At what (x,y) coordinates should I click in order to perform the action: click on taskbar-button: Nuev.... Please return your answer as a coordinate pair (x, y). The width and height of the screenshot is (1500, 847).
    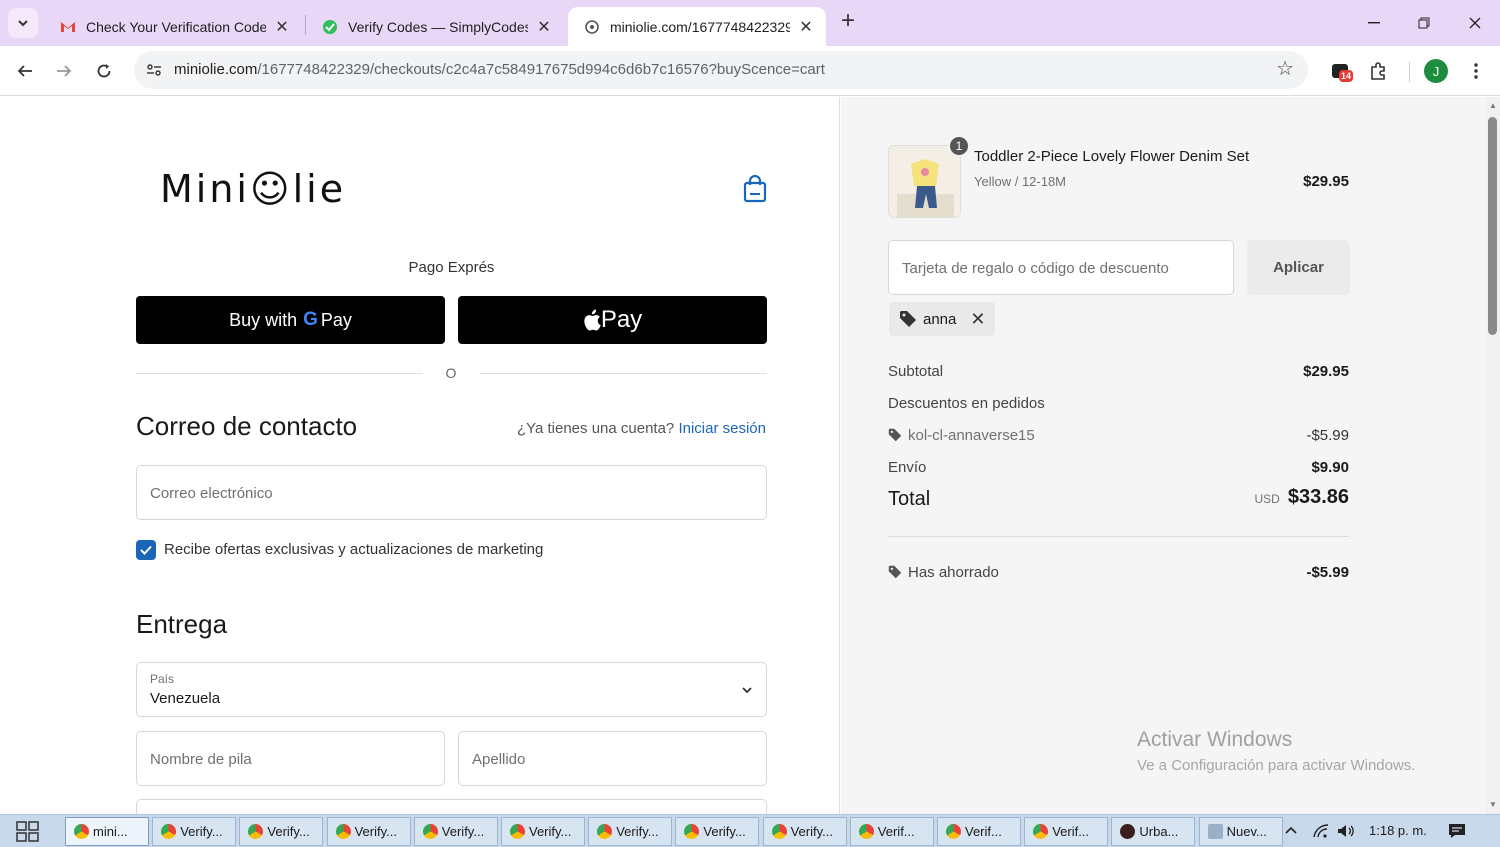
    Looking at the image, I should click on (1240, 831).